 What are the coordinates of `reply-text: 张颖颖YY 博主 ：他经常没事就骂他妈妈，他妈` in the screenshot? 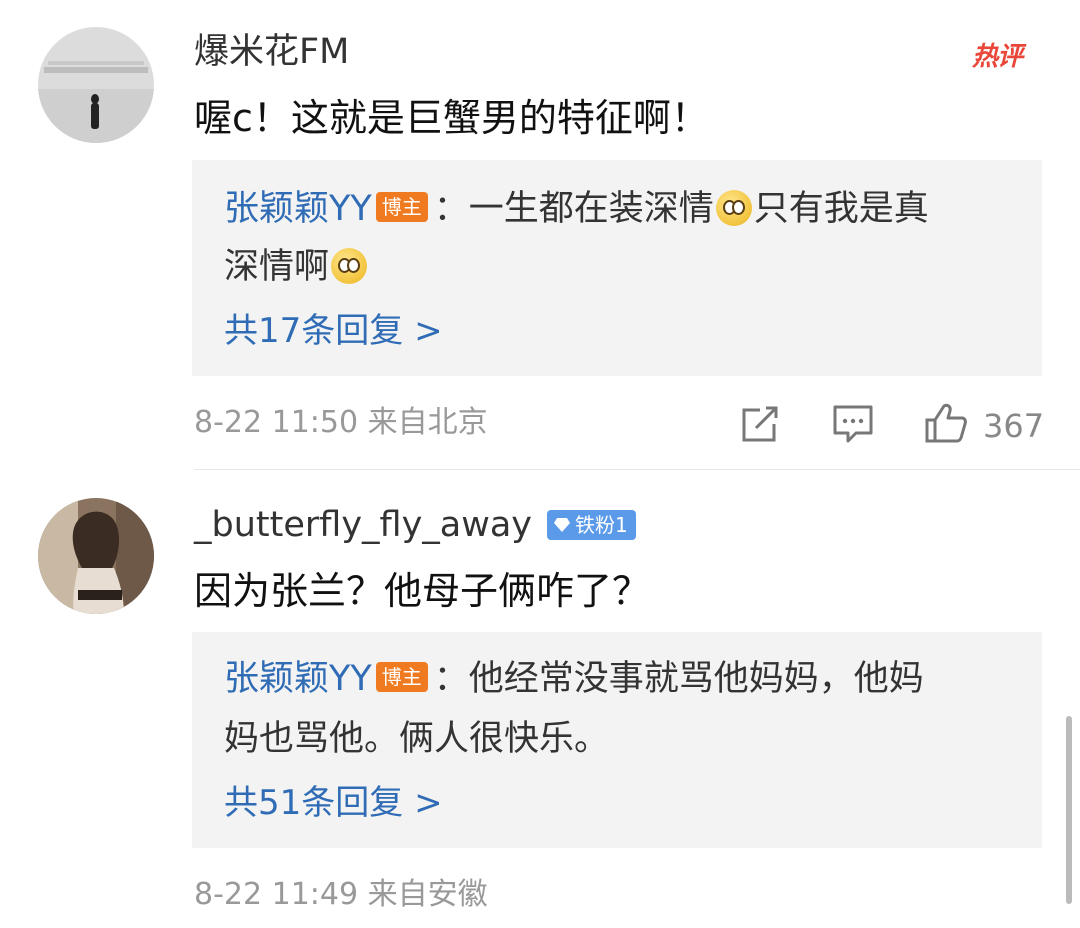 It's located at (574, 679).